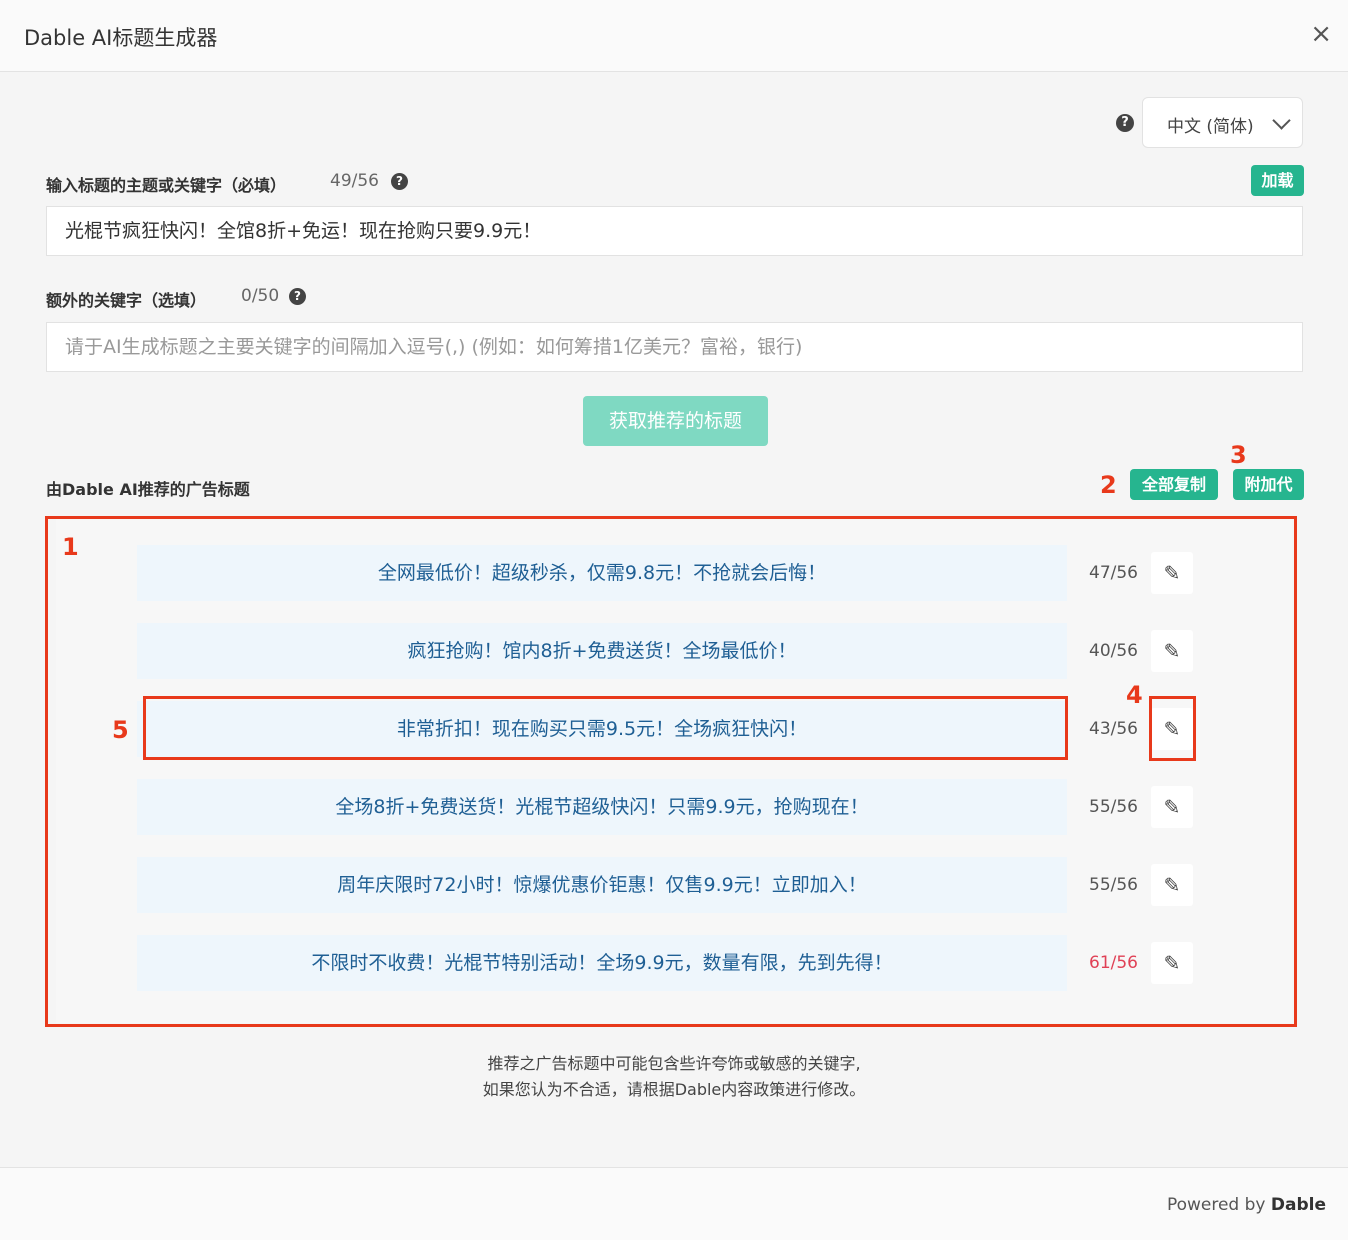  I want to click on result-title: 全场8折+免费送货！光棍节超级快闪！只需9.9元，抢购现在！, so click(602, 807).